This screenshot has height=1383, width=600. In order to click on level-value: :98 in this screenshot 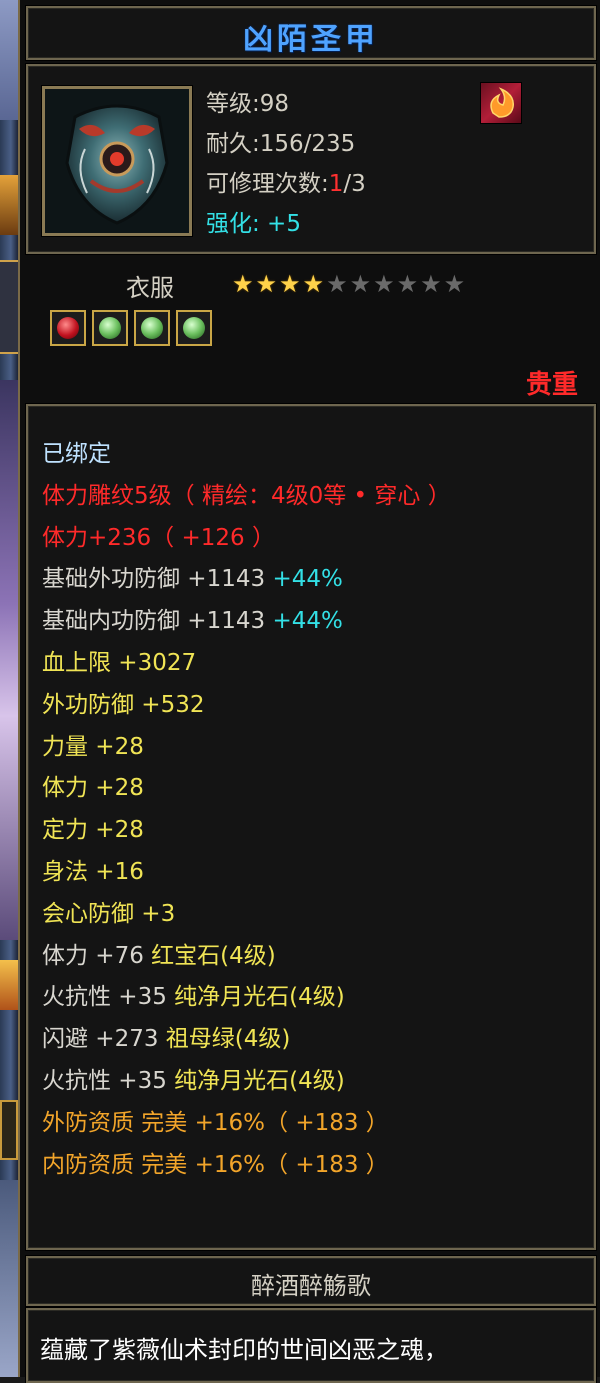, I will do `click(271, 104)`.